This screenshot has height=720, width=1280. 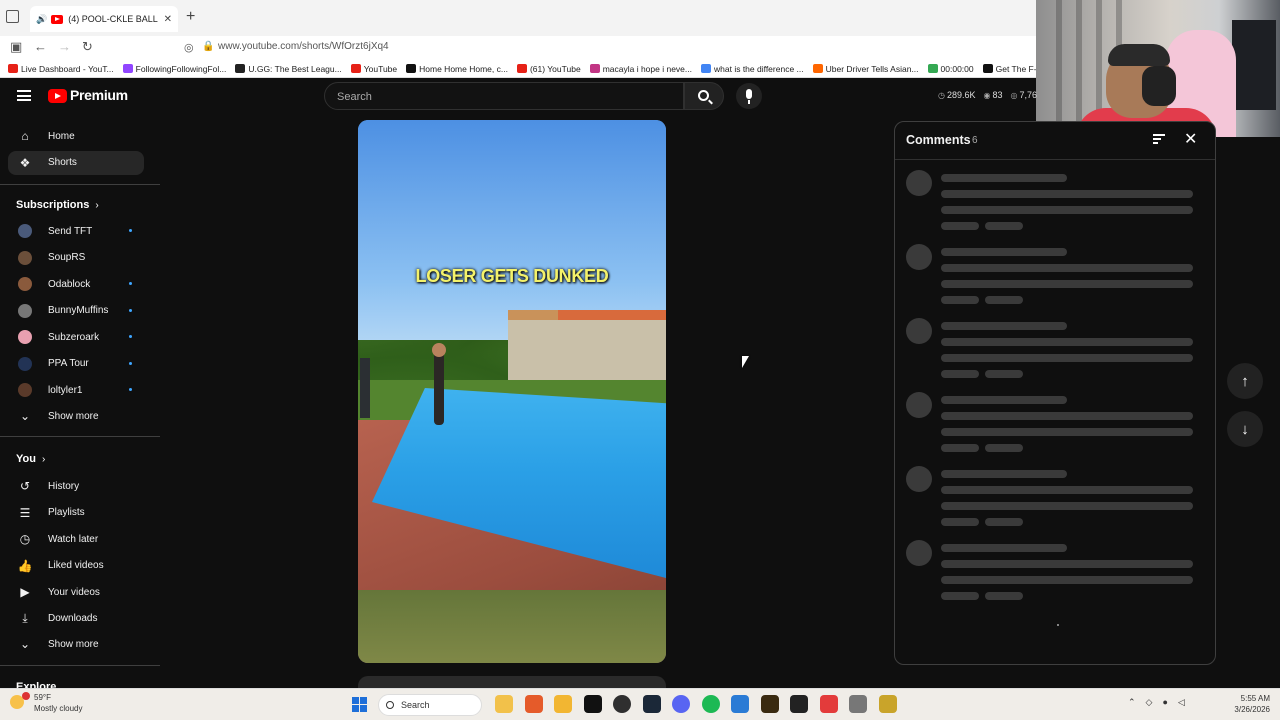 What do you see at coordinates (24, 95) in the screenshot?
I see `menu-icon` at bounding box center [24, 95].